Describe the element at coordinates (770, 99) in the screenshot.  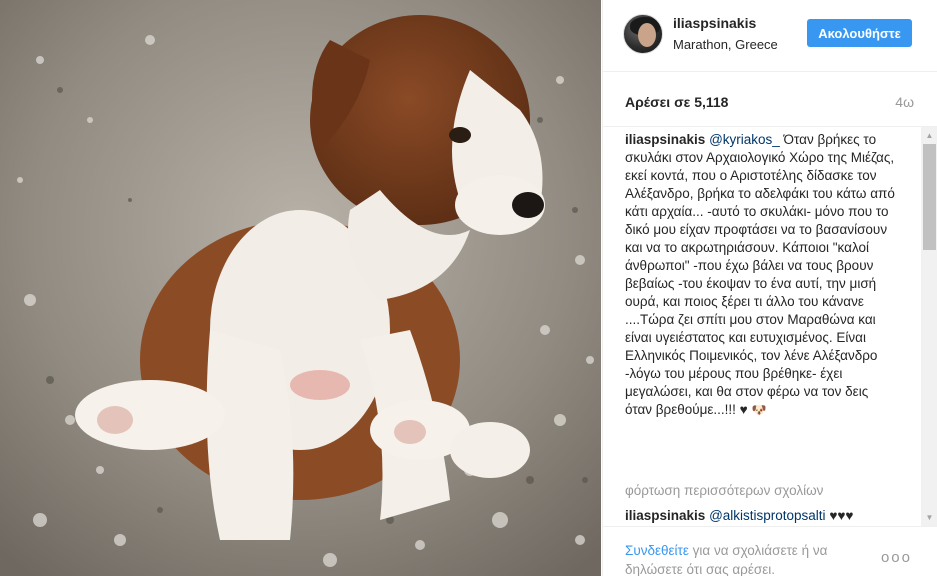
I see `likes-row: Αρέσει σε 5,118 4ω` at that location.